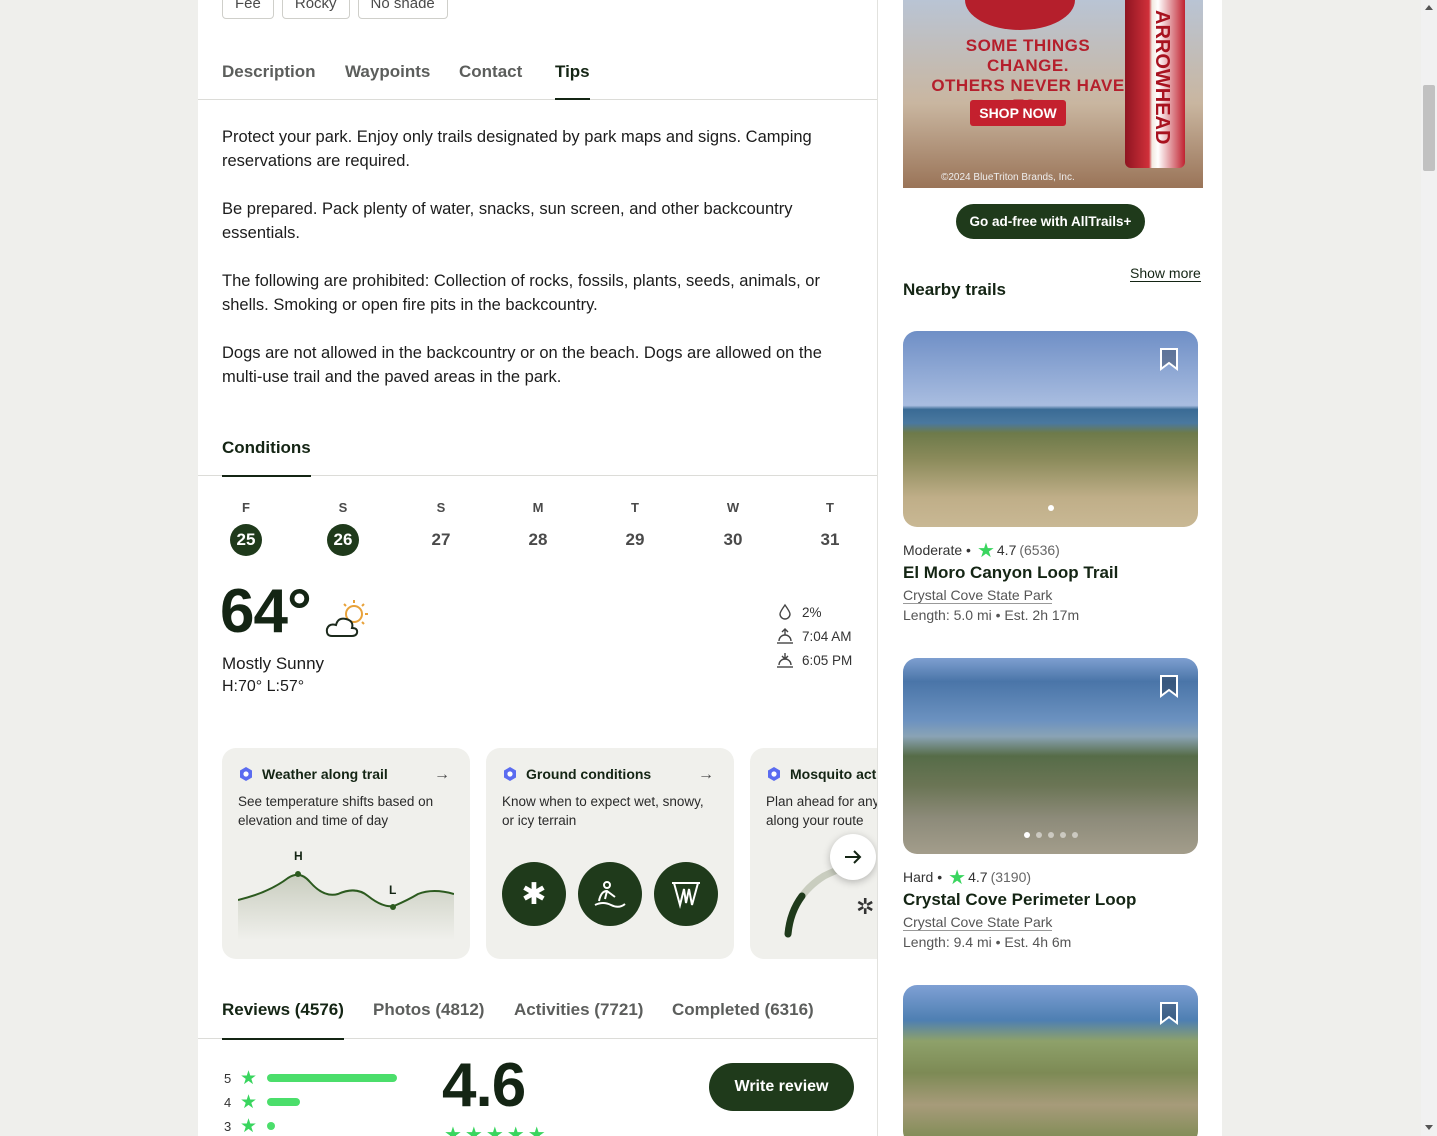 This screenshot has height=1136, width=1437. Describe the element at coordinates (343, 528) in the screenshot. I see `forecast-day: S 26` at that location.